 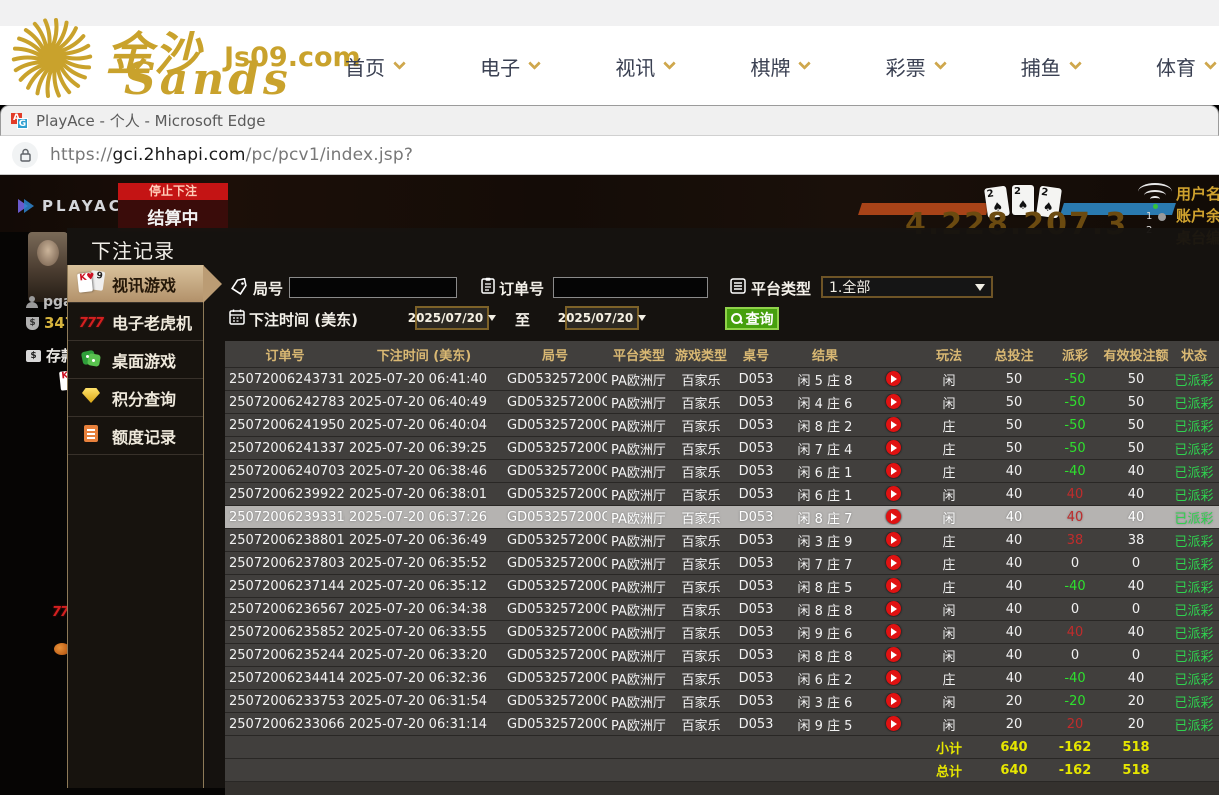 I want to click on order-number-cell: 250720062393314, so click(x=287, y=517).